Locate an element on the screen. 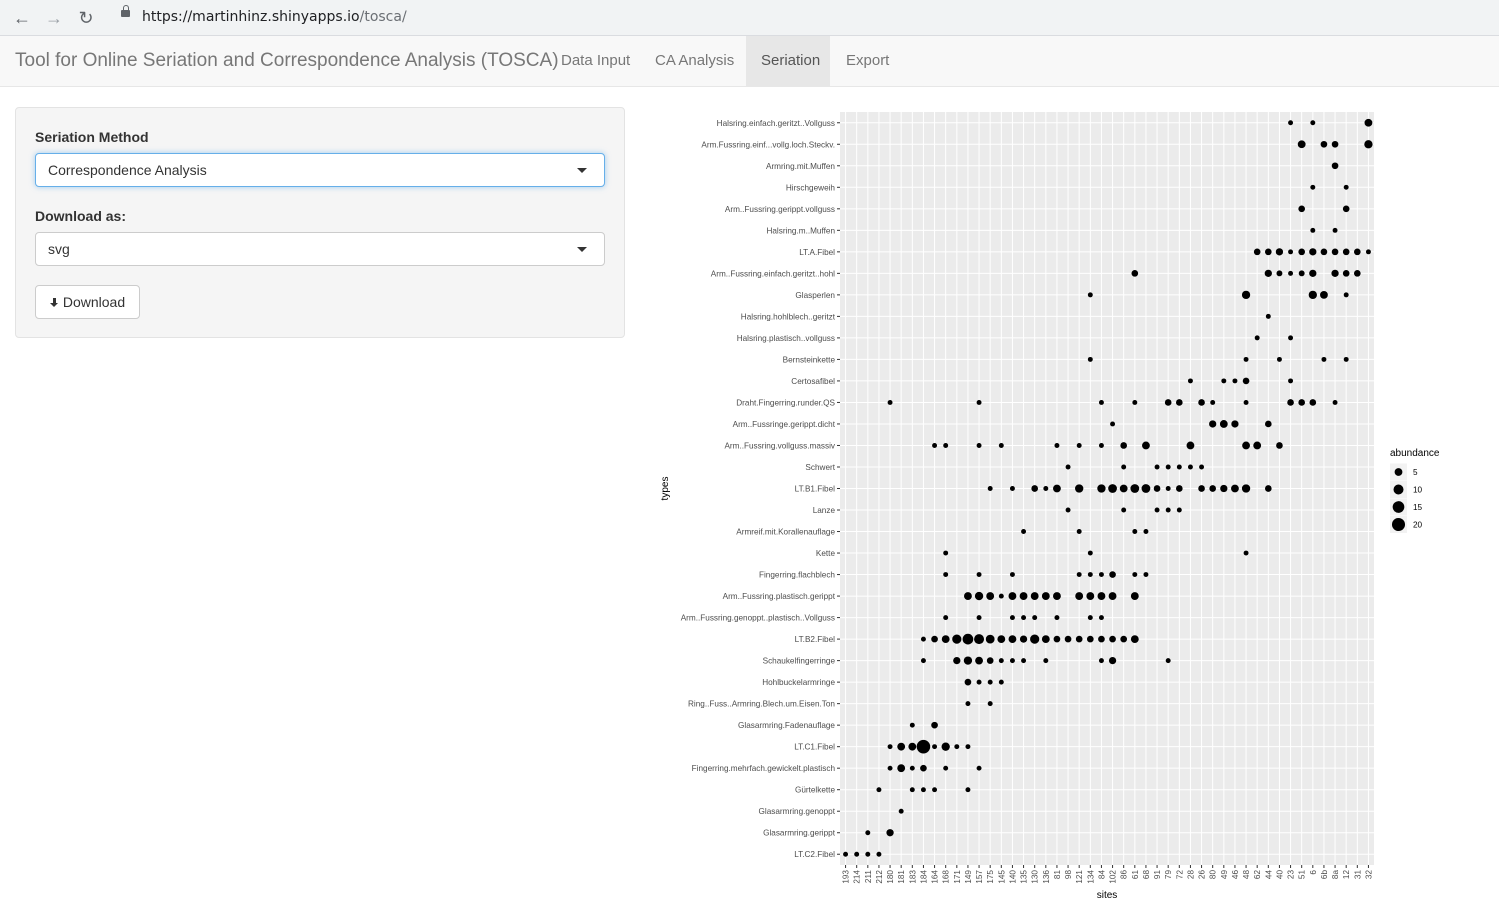 The height and width of the screenshot is (910, 1499). tab-export: Export is located at coordinates (867, 61).